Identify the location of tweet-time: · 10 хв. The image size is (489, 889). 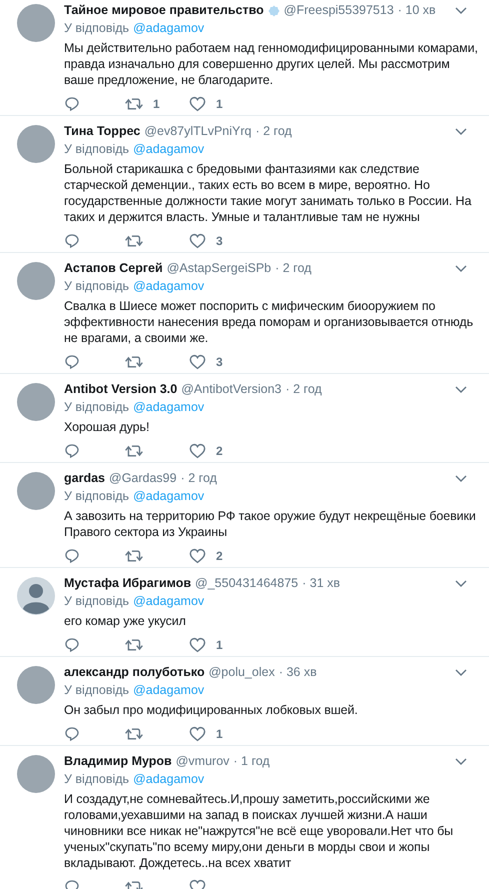
(417, 10).